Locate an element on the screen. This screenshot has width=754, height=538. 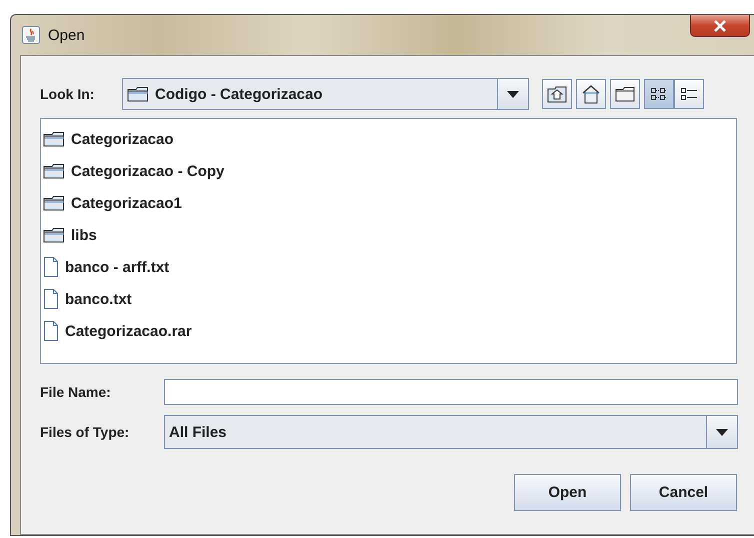
list-view-icon is located at coordinates (659, 94).